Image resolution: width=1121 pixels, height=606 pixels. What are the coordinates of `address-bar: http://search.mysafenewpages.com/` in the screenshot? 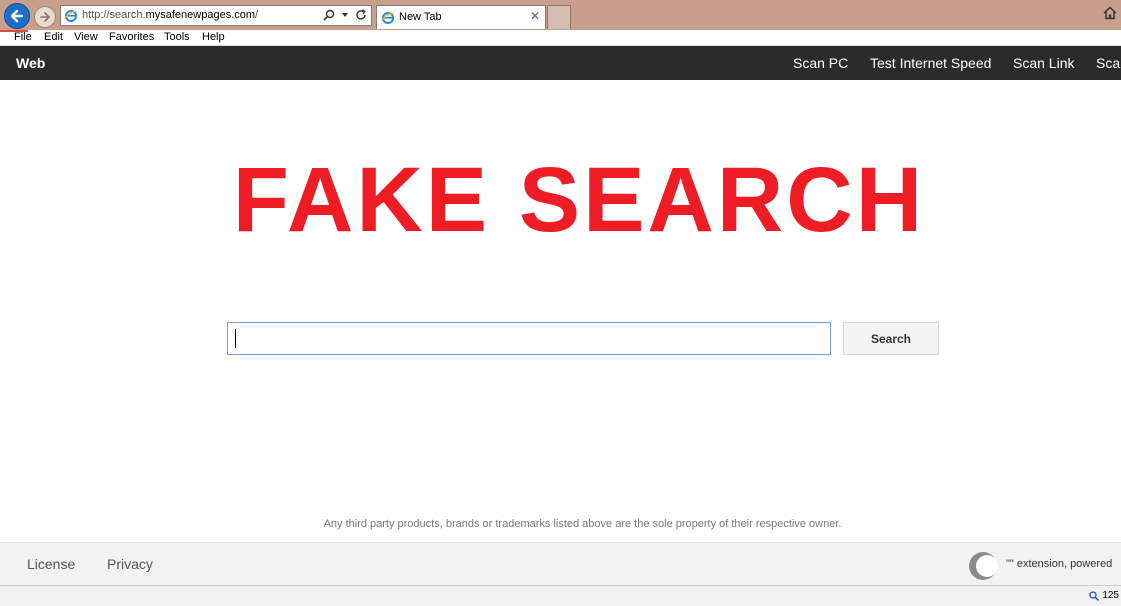 It's located at (216, 15).